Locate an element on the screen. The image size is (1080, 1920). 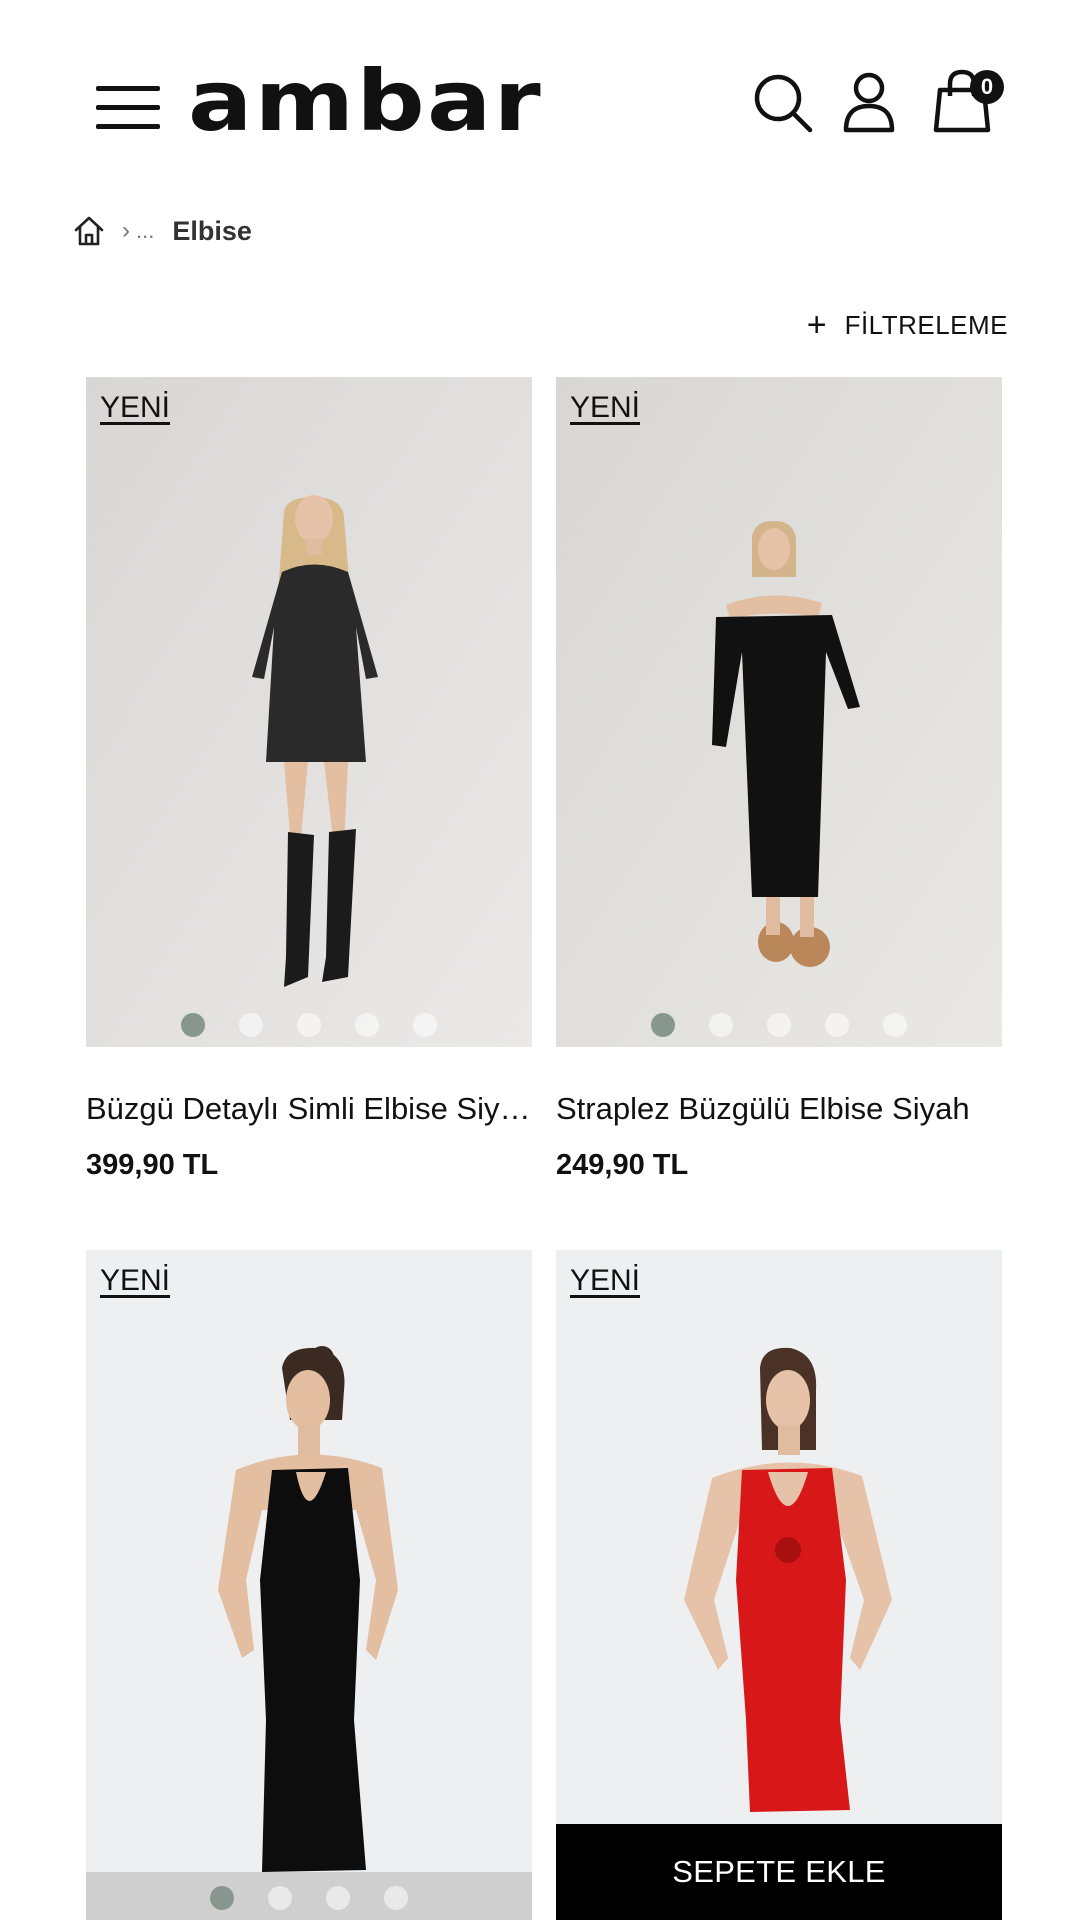
svg-text: ambar is located at coordinates (365, 104).